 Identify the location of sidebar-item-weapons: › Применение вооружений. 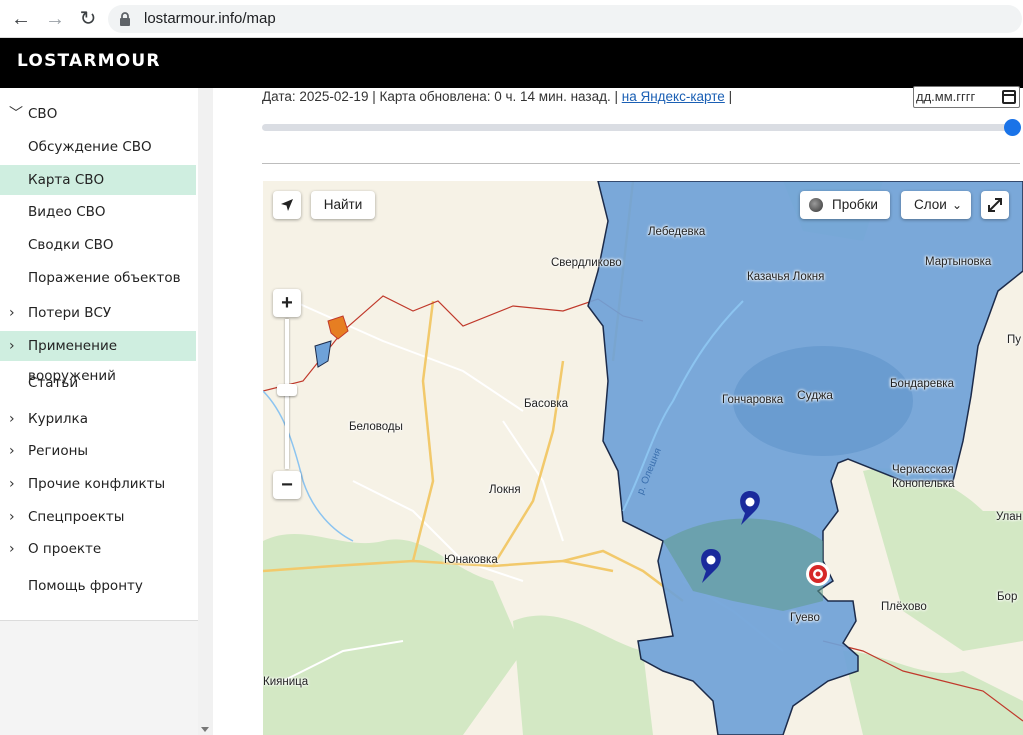
(98, 357).